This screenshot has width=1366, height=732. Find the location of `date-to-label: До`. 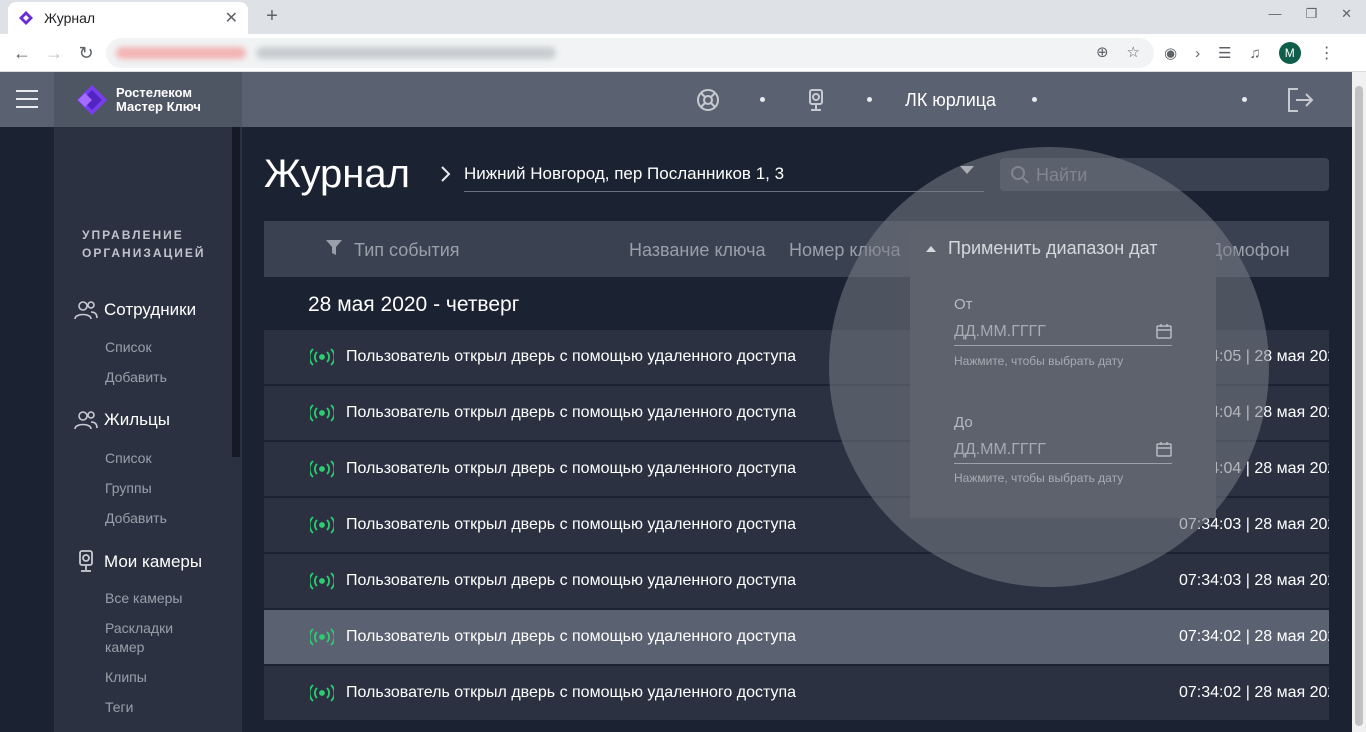

date-to-label: До is located at coordinates (963, 422).